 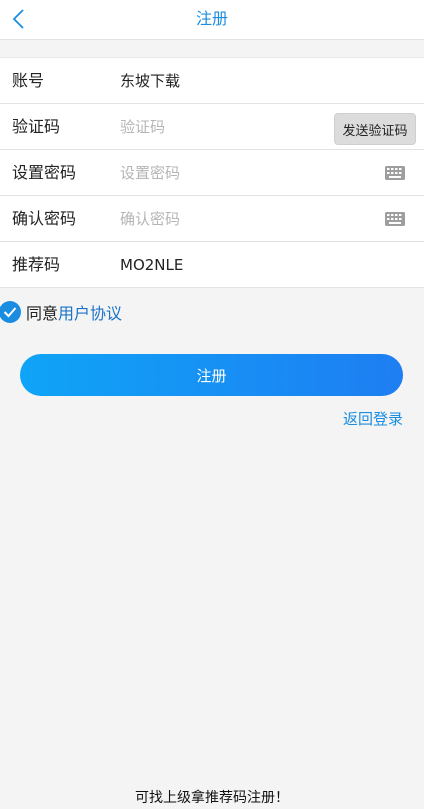 I want to click on referral-input, so click(x=220, y=264).